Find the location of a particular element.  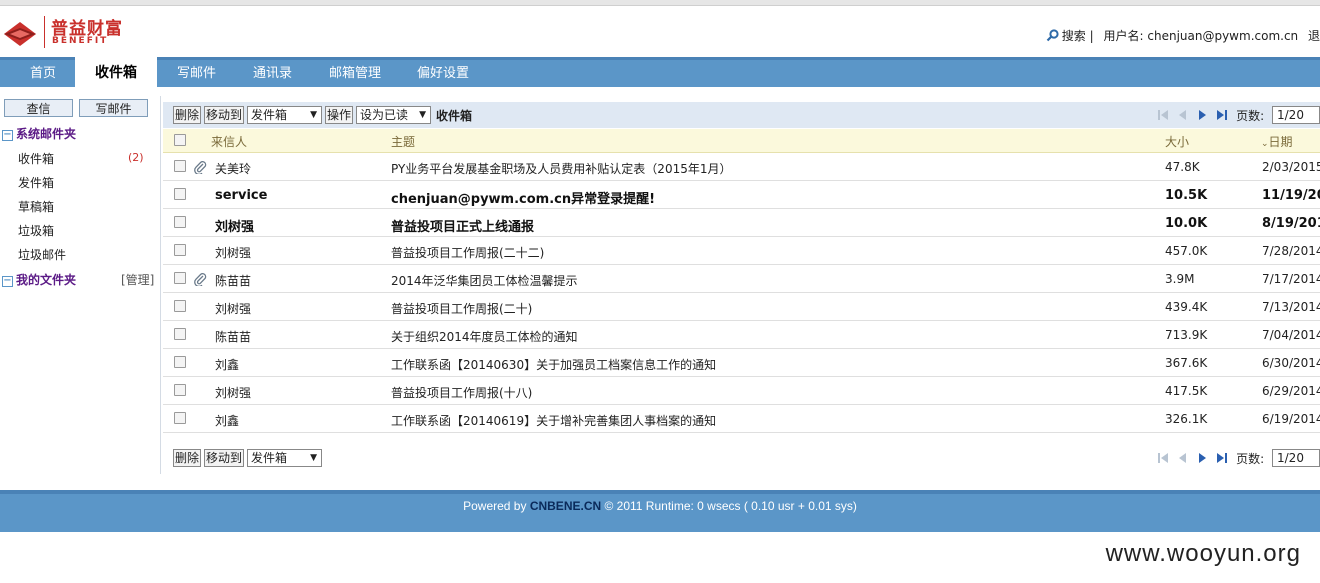

page-label: 页数: is located at coordinates (1250, 115).